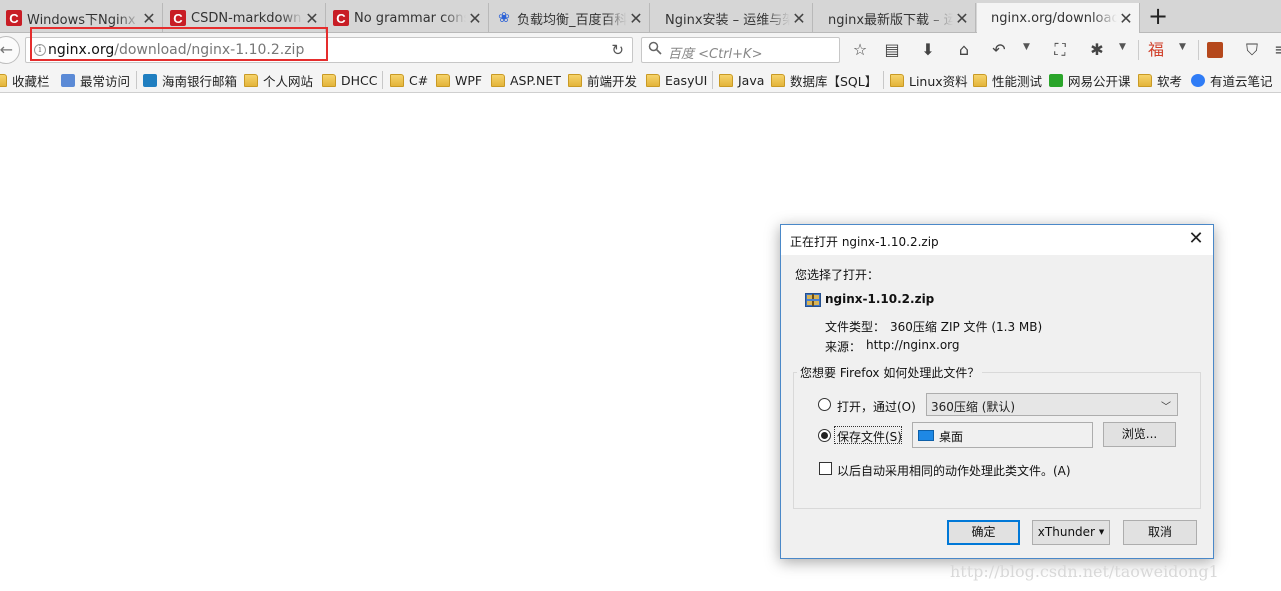 This screenshot has width=1281, height=591. I want to click on tab-title: nginx最新版下载 – 运维, so click(890, 20).